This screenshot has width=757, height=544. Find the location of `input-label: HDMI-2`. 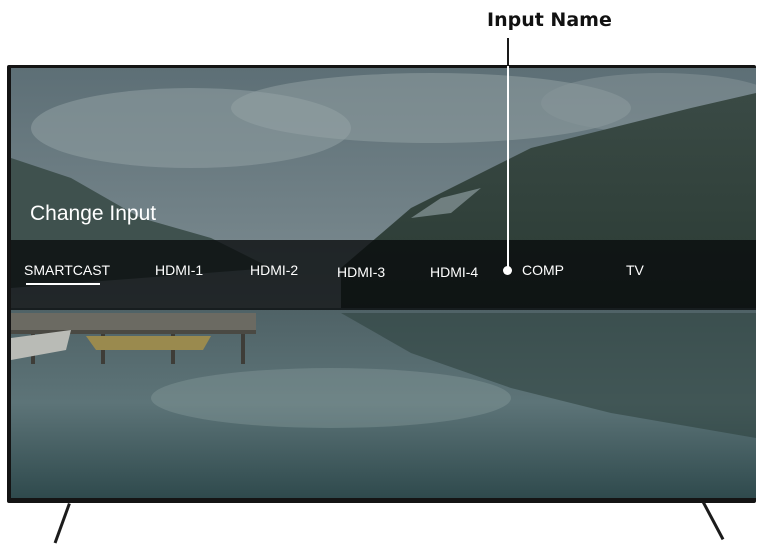

input-label: HDMI-2 is located at coordinates (274, 270).